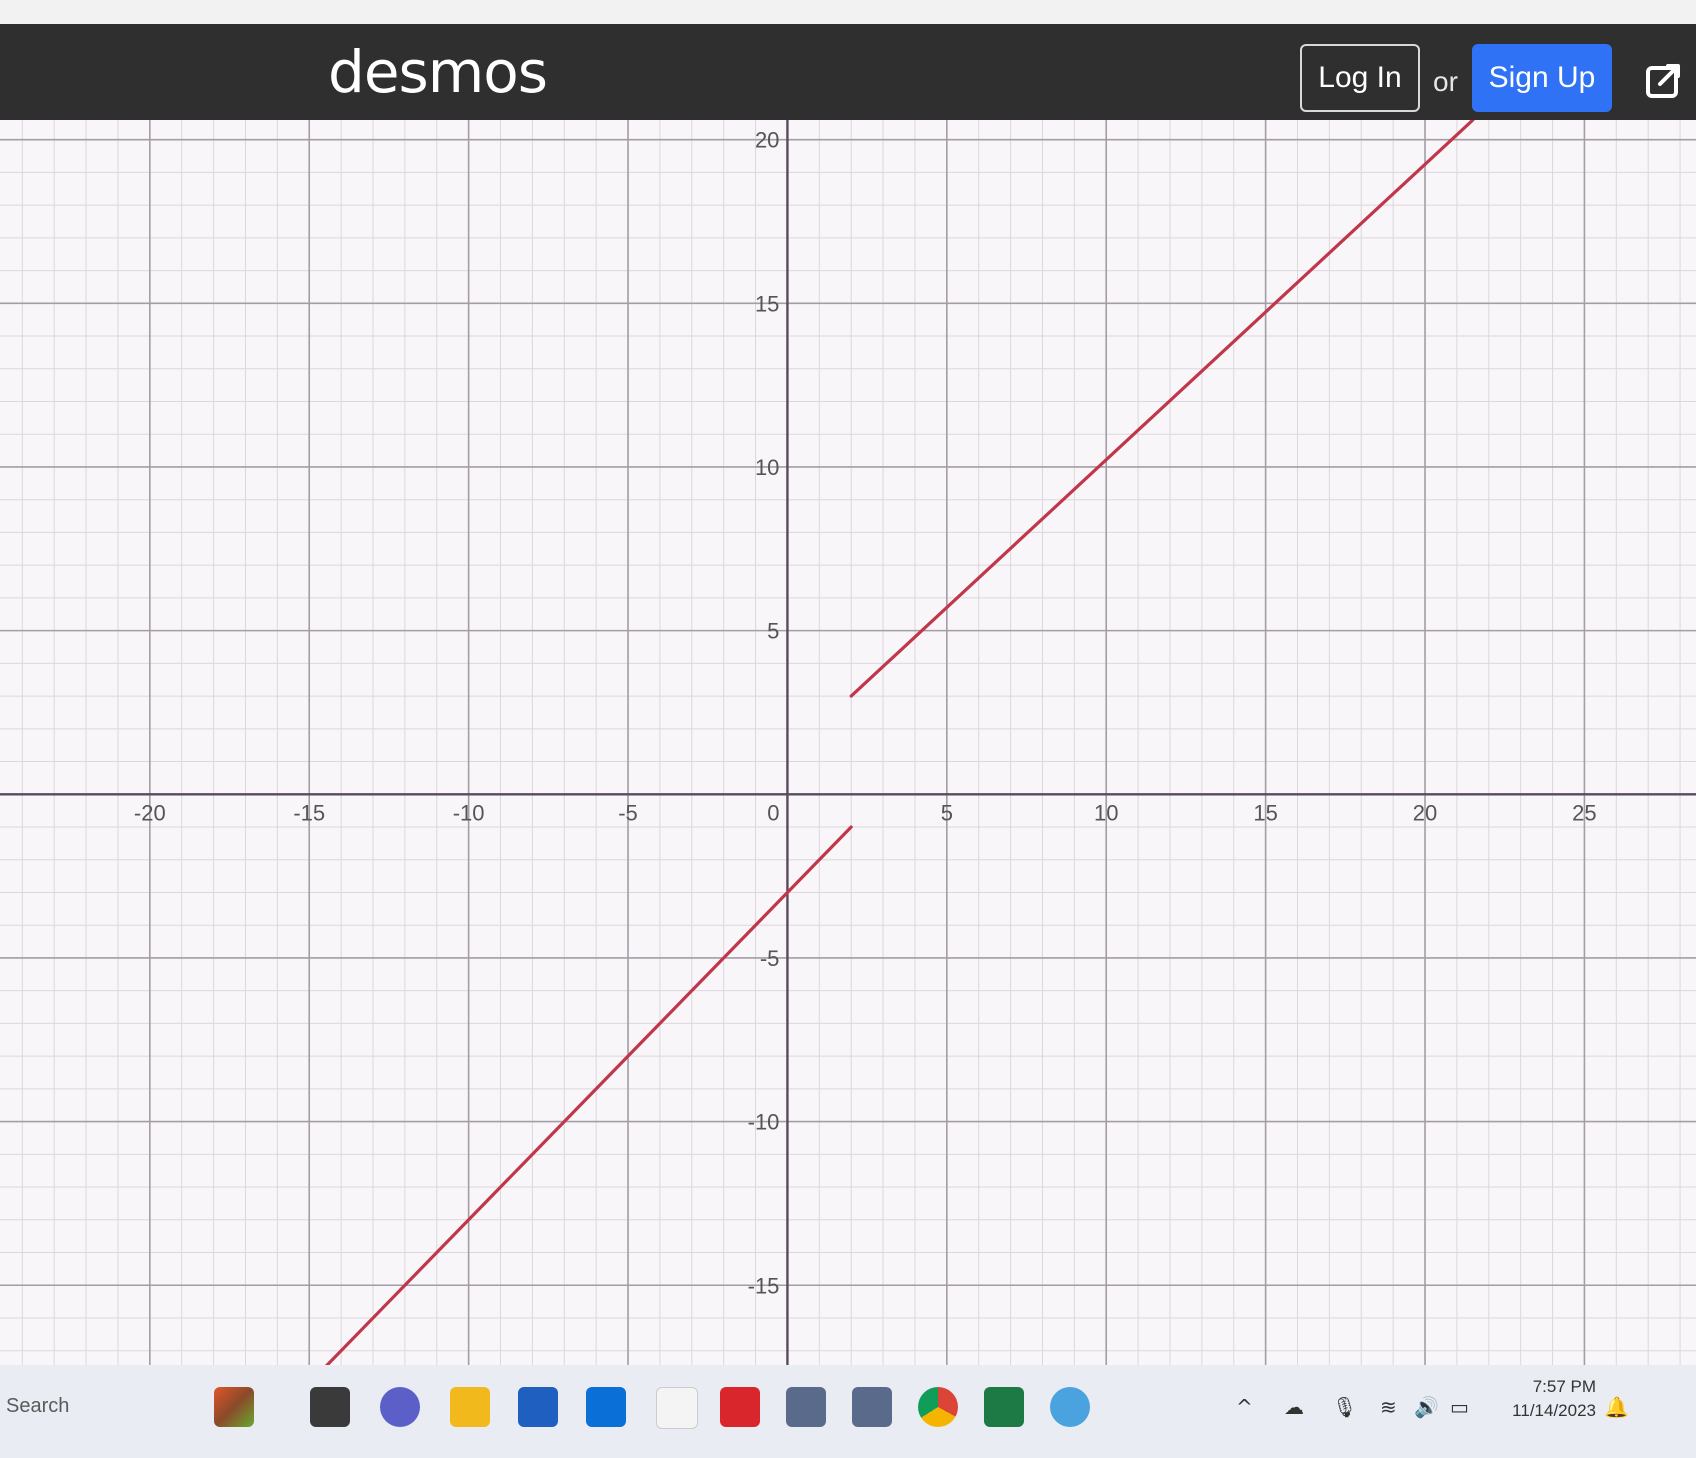 Image resolution: width=1696 pixels, height=1458 pixels. What do you see at coordinates (848, 1411) in the screenshot?
I see `windows-taskbar: Search ^ ☁ 🎙 ≋ 🔊 ▭ 🔔 7:57 PM 11/14/2023` at bounding box center [848, 1411].